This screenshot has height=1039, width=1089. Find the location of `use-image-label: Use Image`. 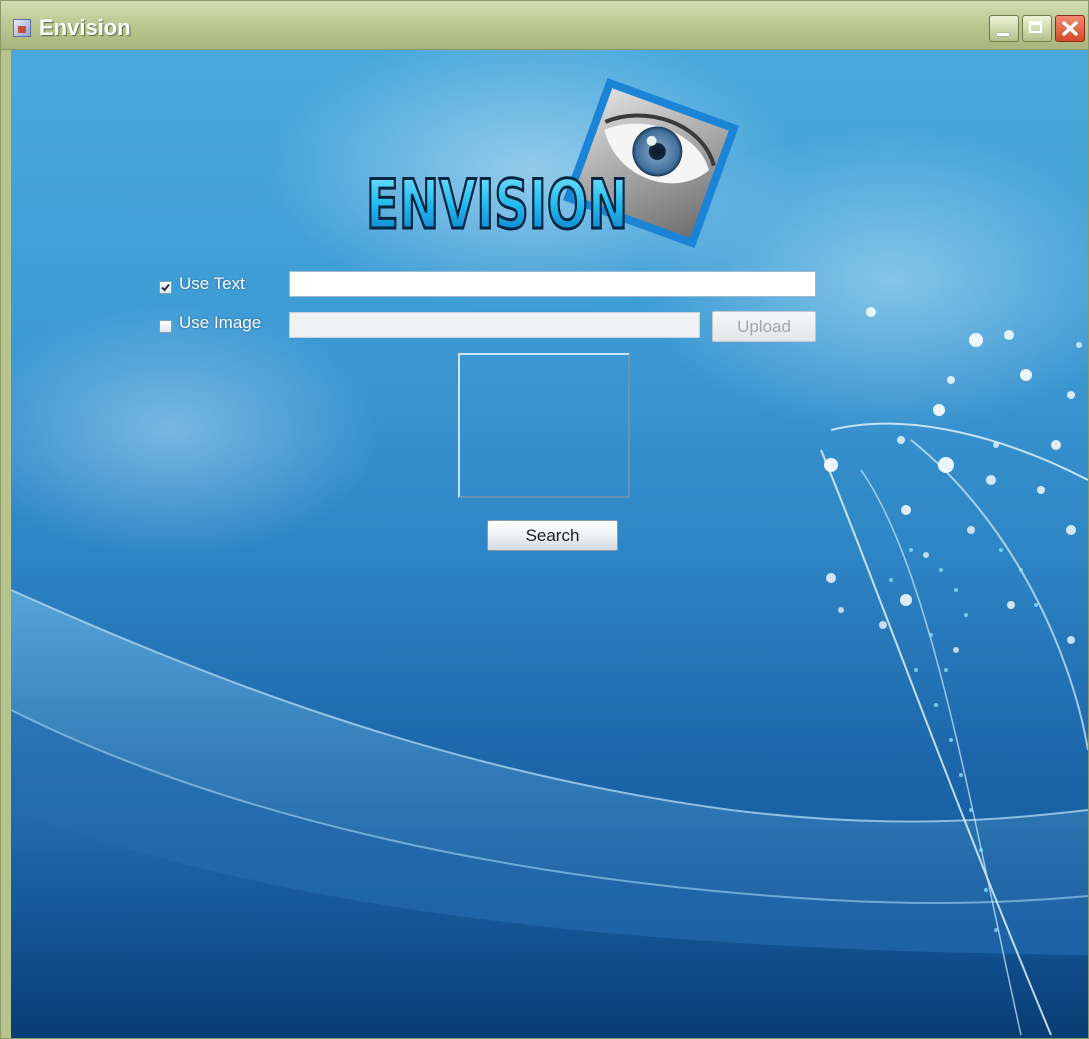

use-image-label: Use Image is located at coordinates (220, 322).